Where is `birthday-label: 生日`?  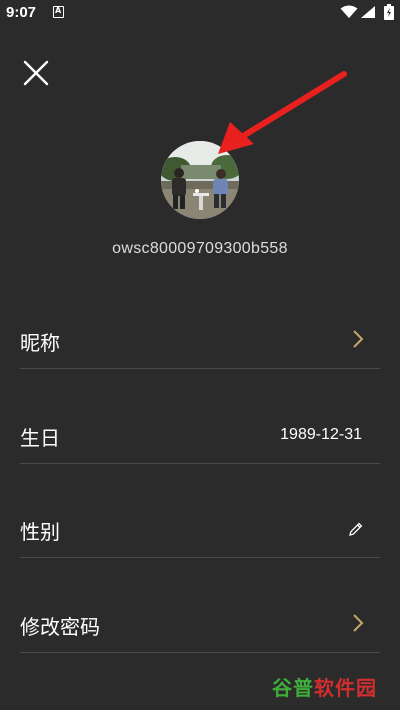 birthday-label: 生日 is located at coordinates (40, 438).